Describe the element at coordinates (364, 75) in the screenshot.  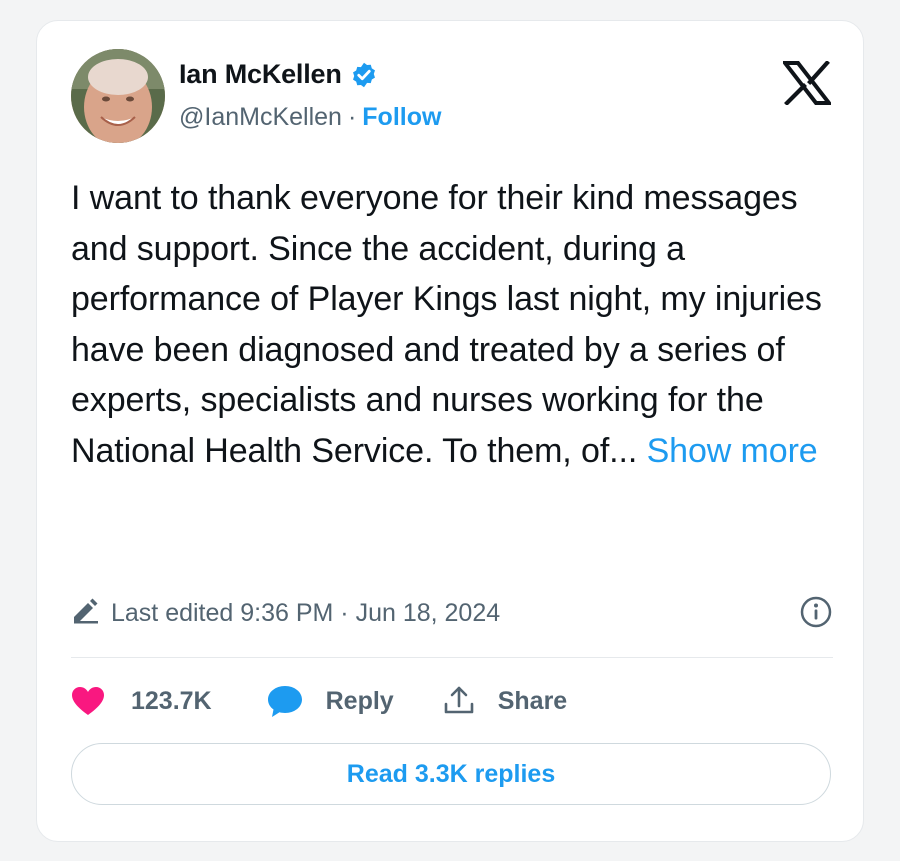
I see `verified-badge-icon` at that location.